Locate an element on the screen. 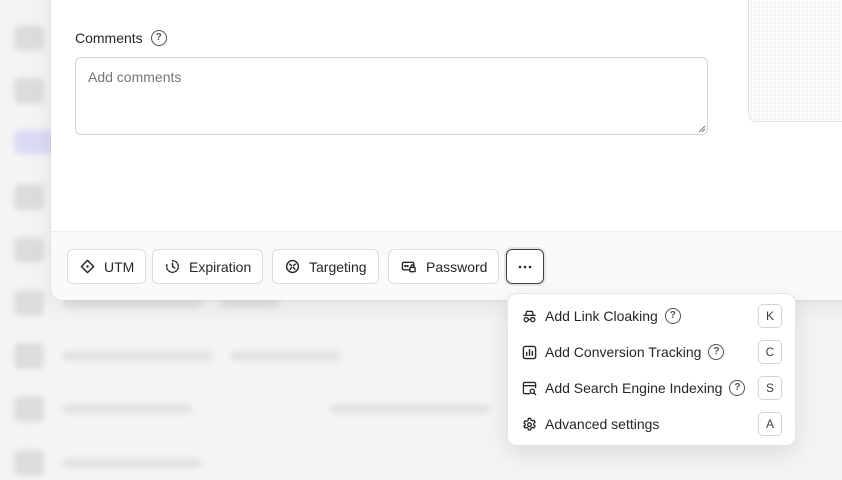 The image size is (842, 480). comments-label: Comments is located at coordinates (109, 38).